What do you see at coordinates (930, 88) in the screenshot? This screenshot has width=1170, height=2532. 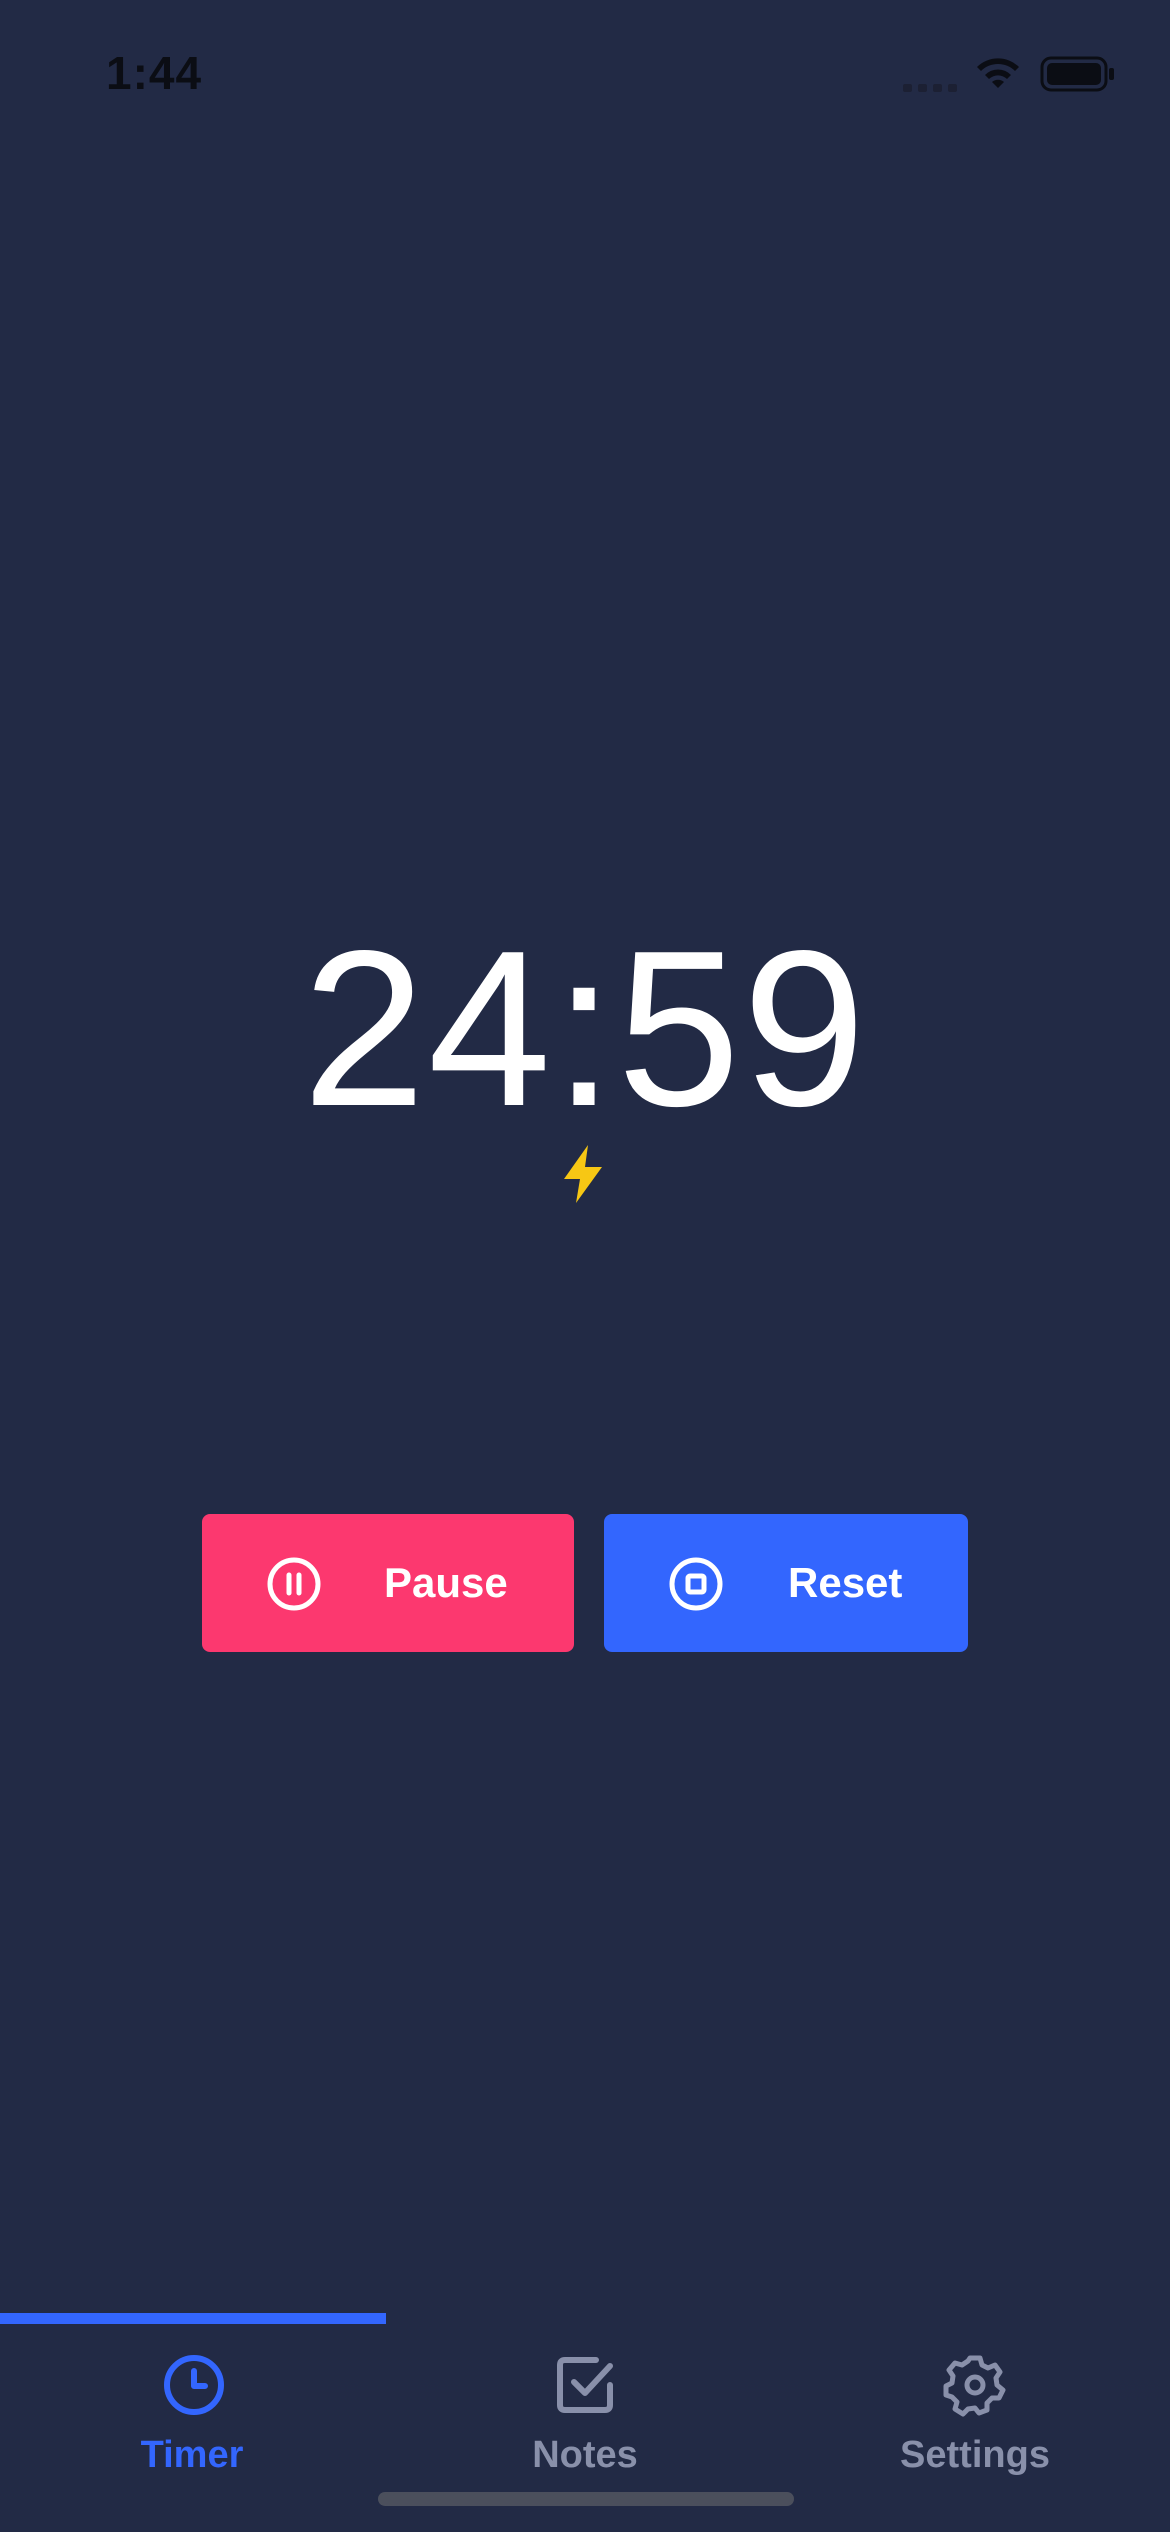 I see `cellular-signal-icon` at bounding box center [930, 88].